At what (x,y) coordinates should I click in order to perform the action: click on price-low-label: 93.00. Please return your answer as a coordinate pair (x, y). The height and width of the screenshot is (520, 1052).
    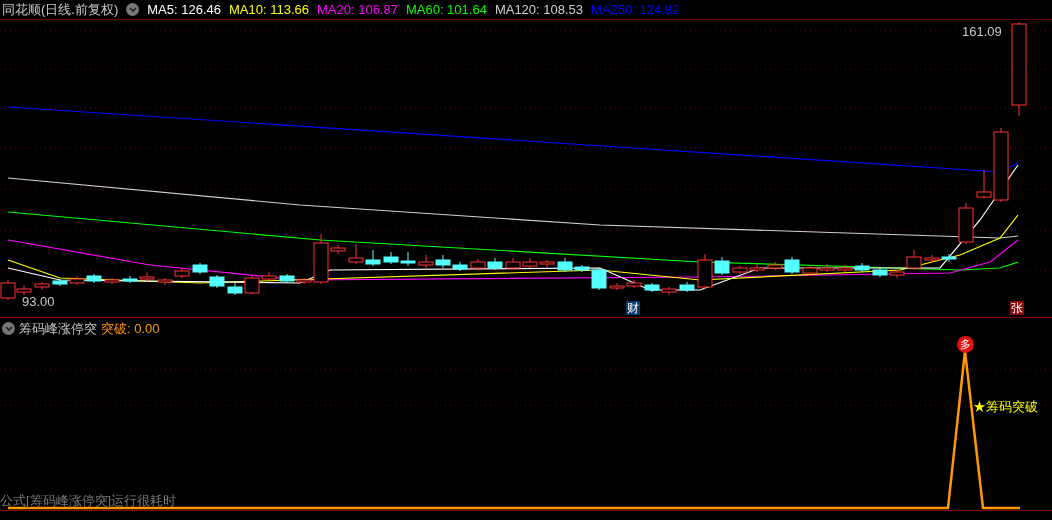
    Looking at the image, I should click on (38, 302).